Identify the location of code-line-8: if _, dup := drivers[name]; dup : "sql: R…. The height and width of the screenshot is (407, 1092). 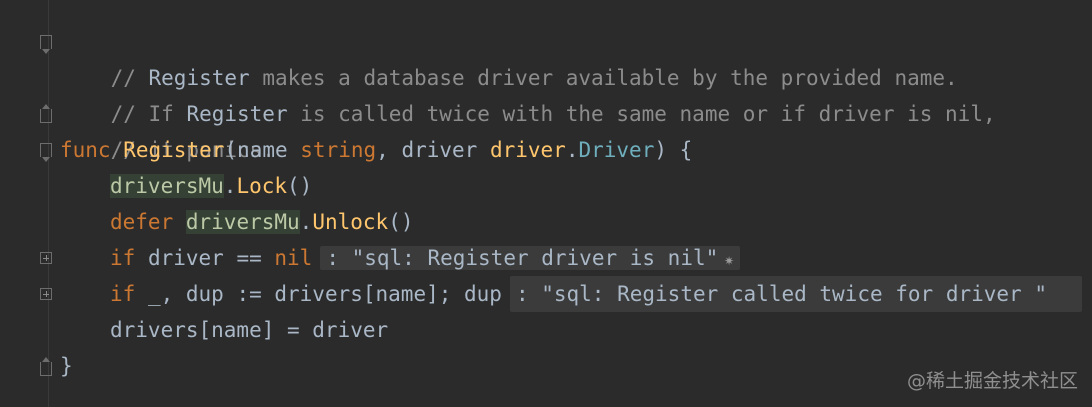
(596, 294).